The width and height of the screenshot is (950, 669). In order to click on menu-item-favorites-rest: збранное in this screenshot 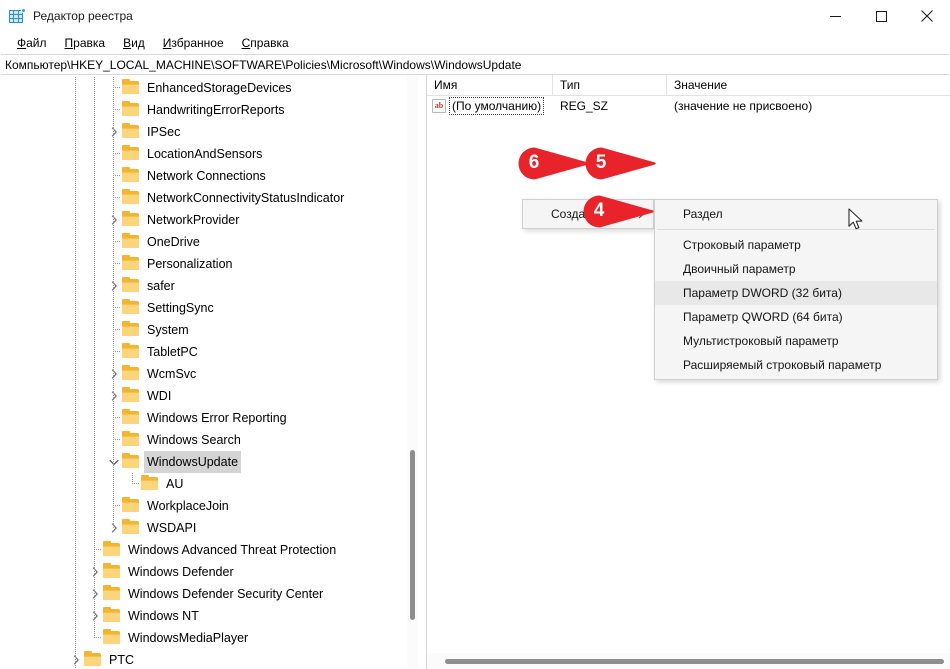, I will do `click(197, 43)`.